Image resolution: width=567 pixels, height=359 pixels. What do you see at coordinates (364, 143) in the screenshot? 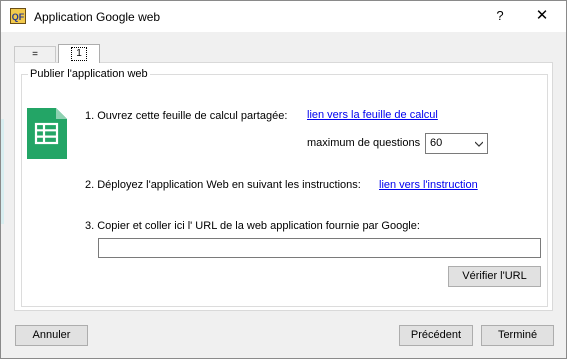
I see `max-questions-label: maximum de questions` at bounding box center [364, 143].